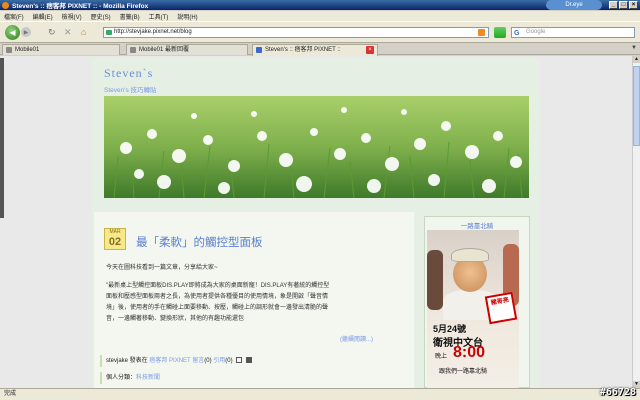  I want to click on stop-icon: ✕, so click(68, 32).